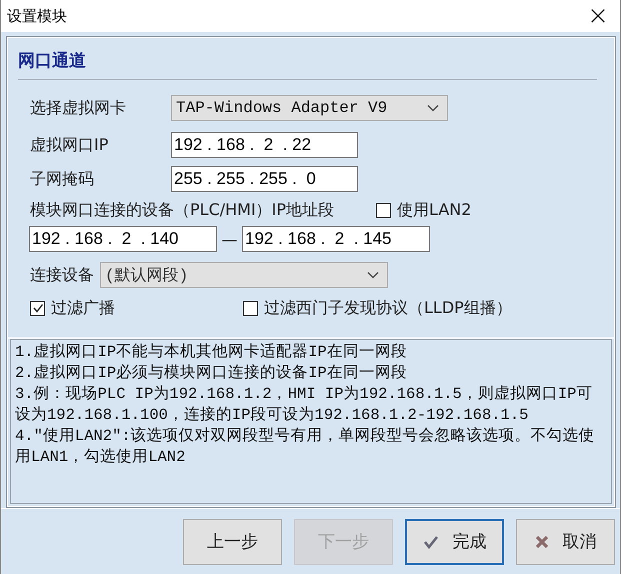 The image size is (621, 574). Describe the element at coordinates (181, 210) in the screenshot. I see `field-label: 模块网口连接的设备（PLC/HMI）IP地址段` at that location.